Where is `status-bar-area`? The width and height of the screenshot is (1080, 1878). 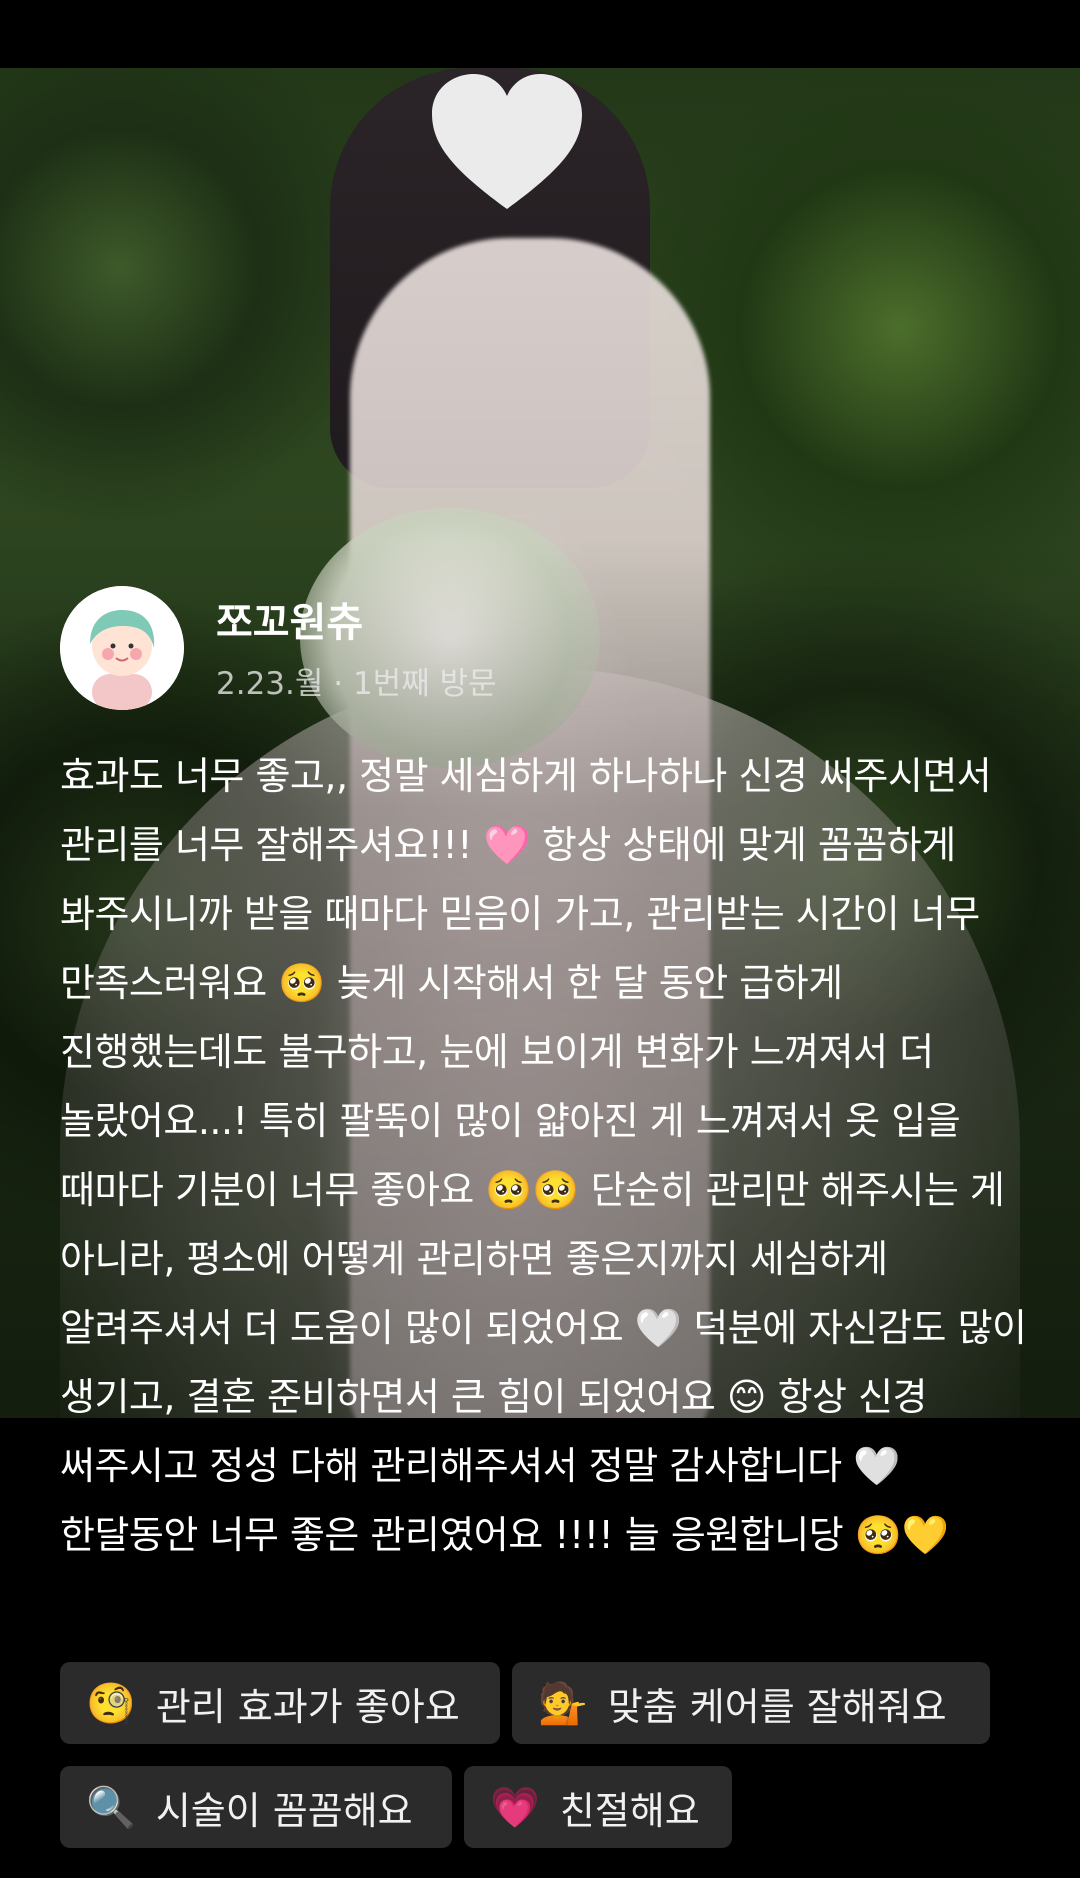
status-bar-area is located at coordinates (540, 34).